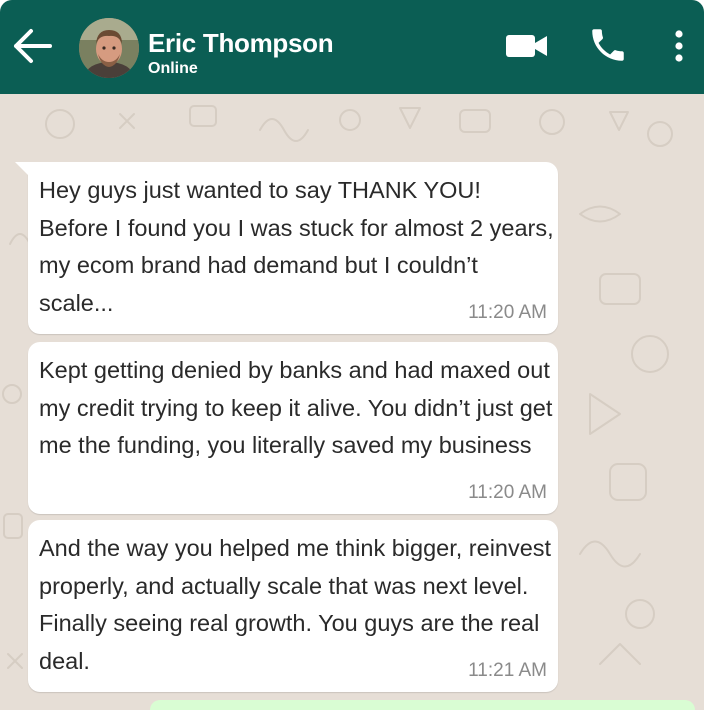  I want to click on voice-call-button, so click(608, 45).